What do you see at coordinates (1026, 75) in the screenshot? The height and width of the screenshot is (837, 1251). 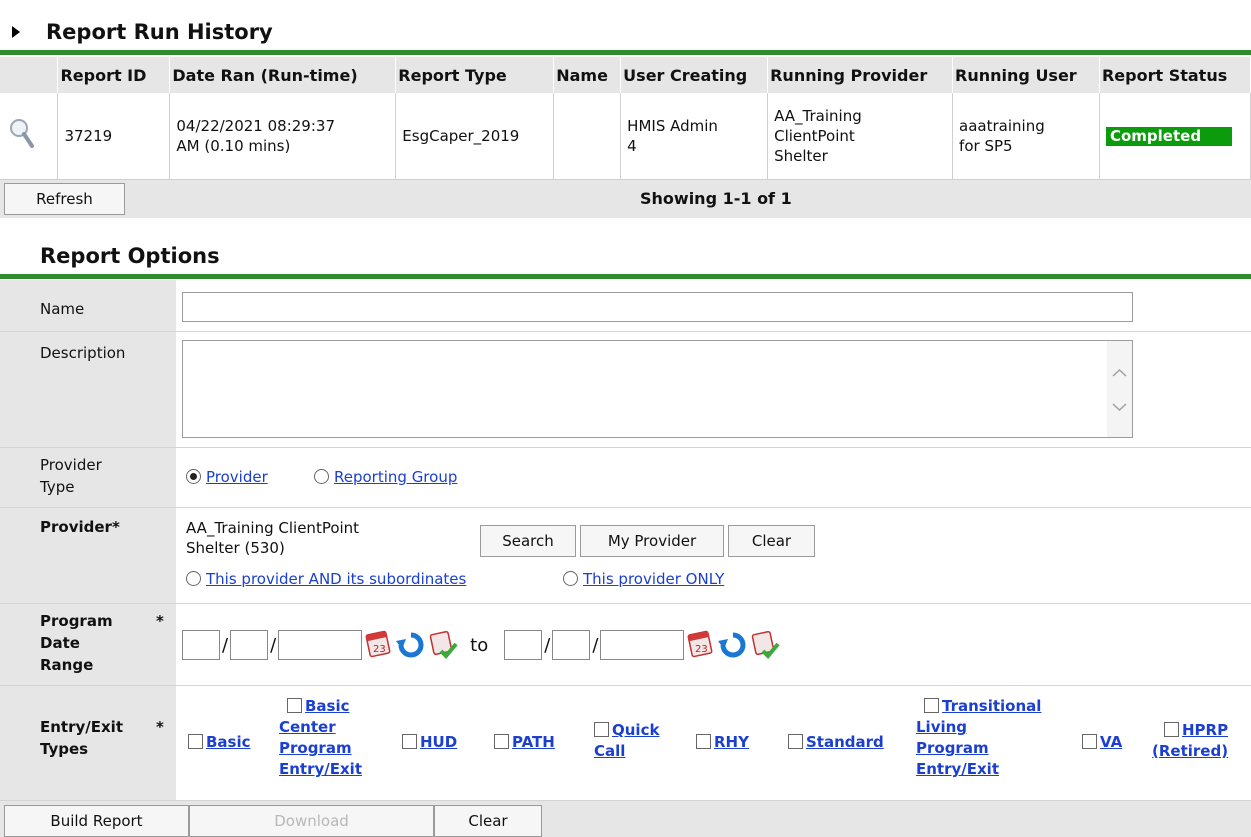 I see `column-running-user: Running User` at bounding box center [1026, 75].